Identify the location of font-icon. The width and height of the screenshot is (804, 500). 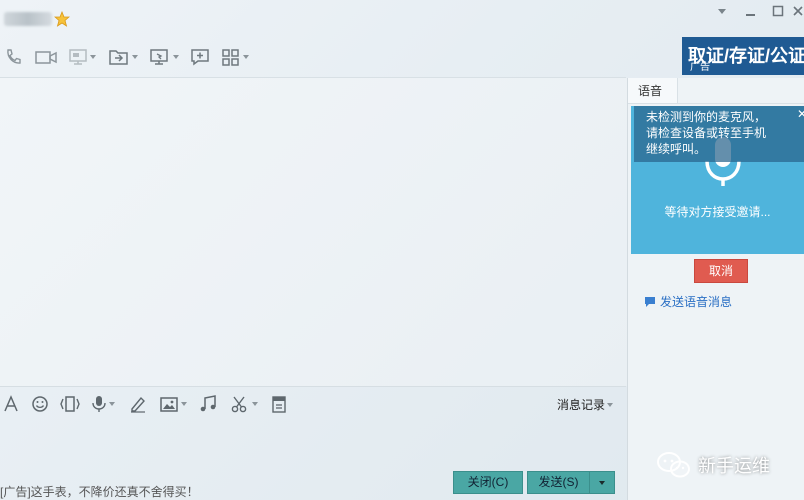
(11, 404).